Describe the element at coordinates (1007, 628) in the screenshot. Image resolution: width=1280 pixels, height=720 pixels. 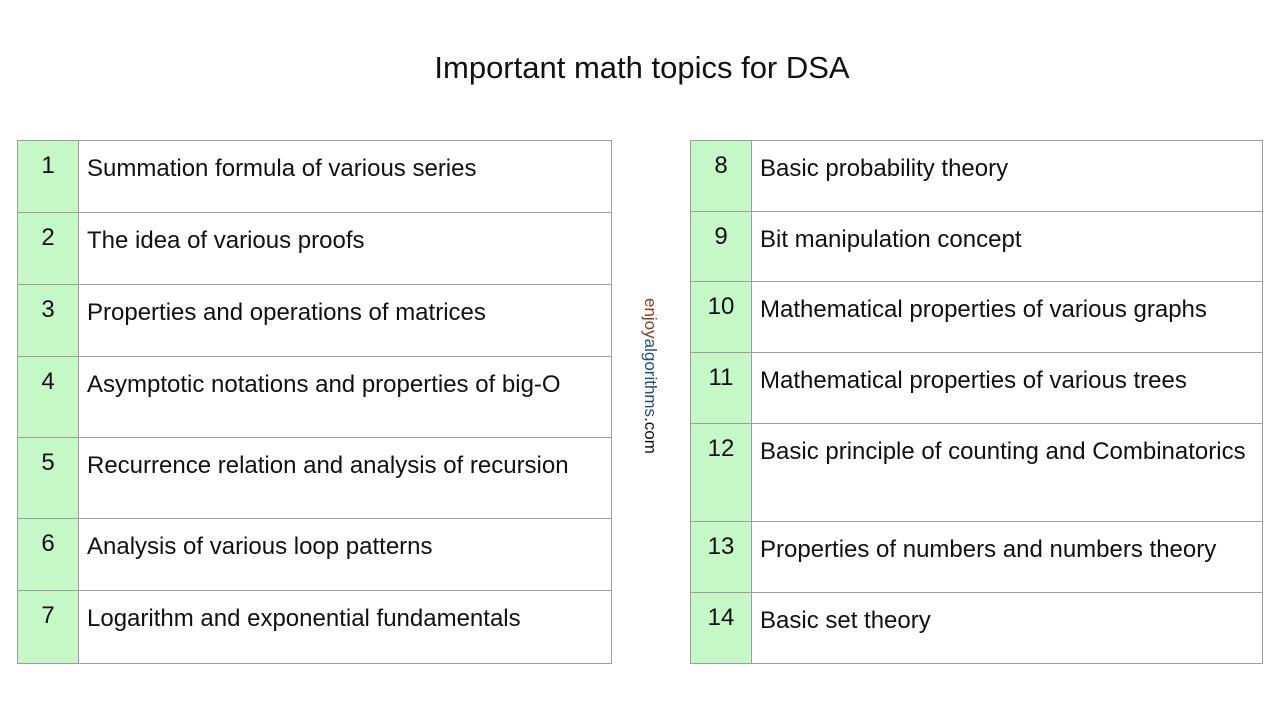
I see `topic-text: Basic set theory` at that location.